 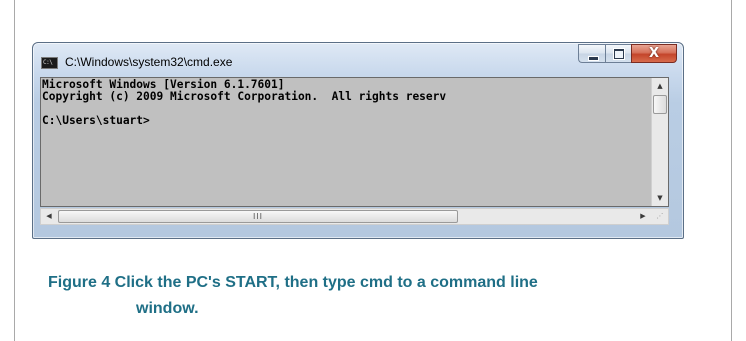 I want to click on maximize-button, so click(x=618, y=53).